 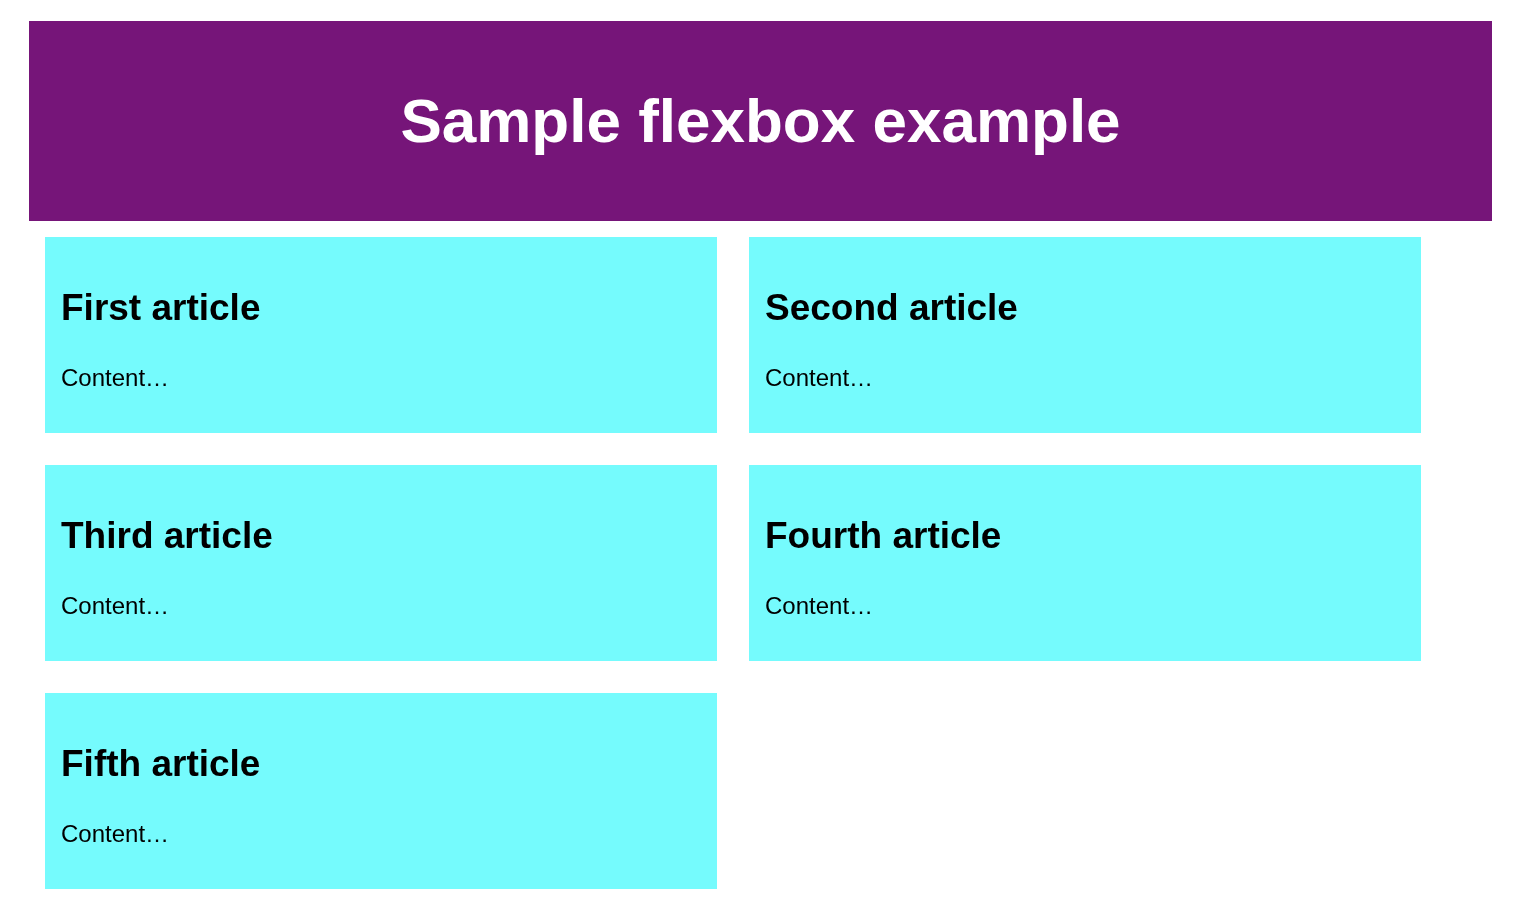 I want to click on page-title: Sample flexbox example, so click(x=760, y=121).